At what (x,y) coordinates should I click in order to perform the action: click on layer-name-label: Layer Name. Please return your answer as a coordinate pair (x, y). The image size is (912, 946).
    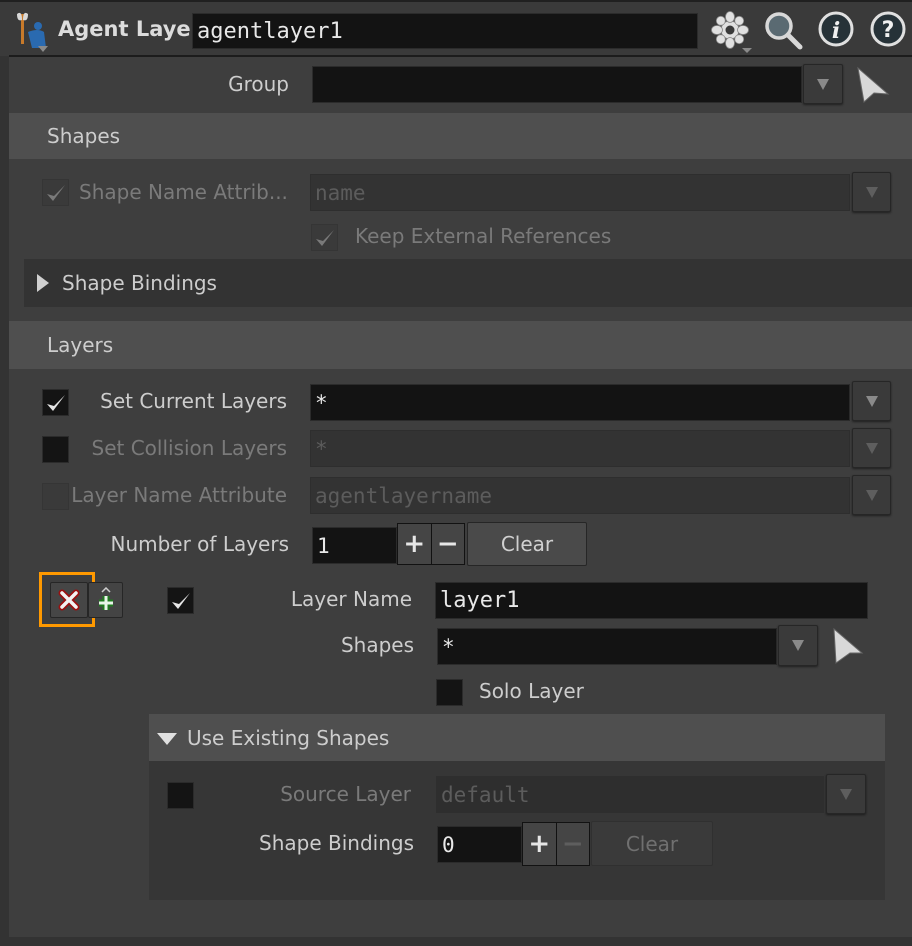
    Looking at the image, I should click on (351, 599).